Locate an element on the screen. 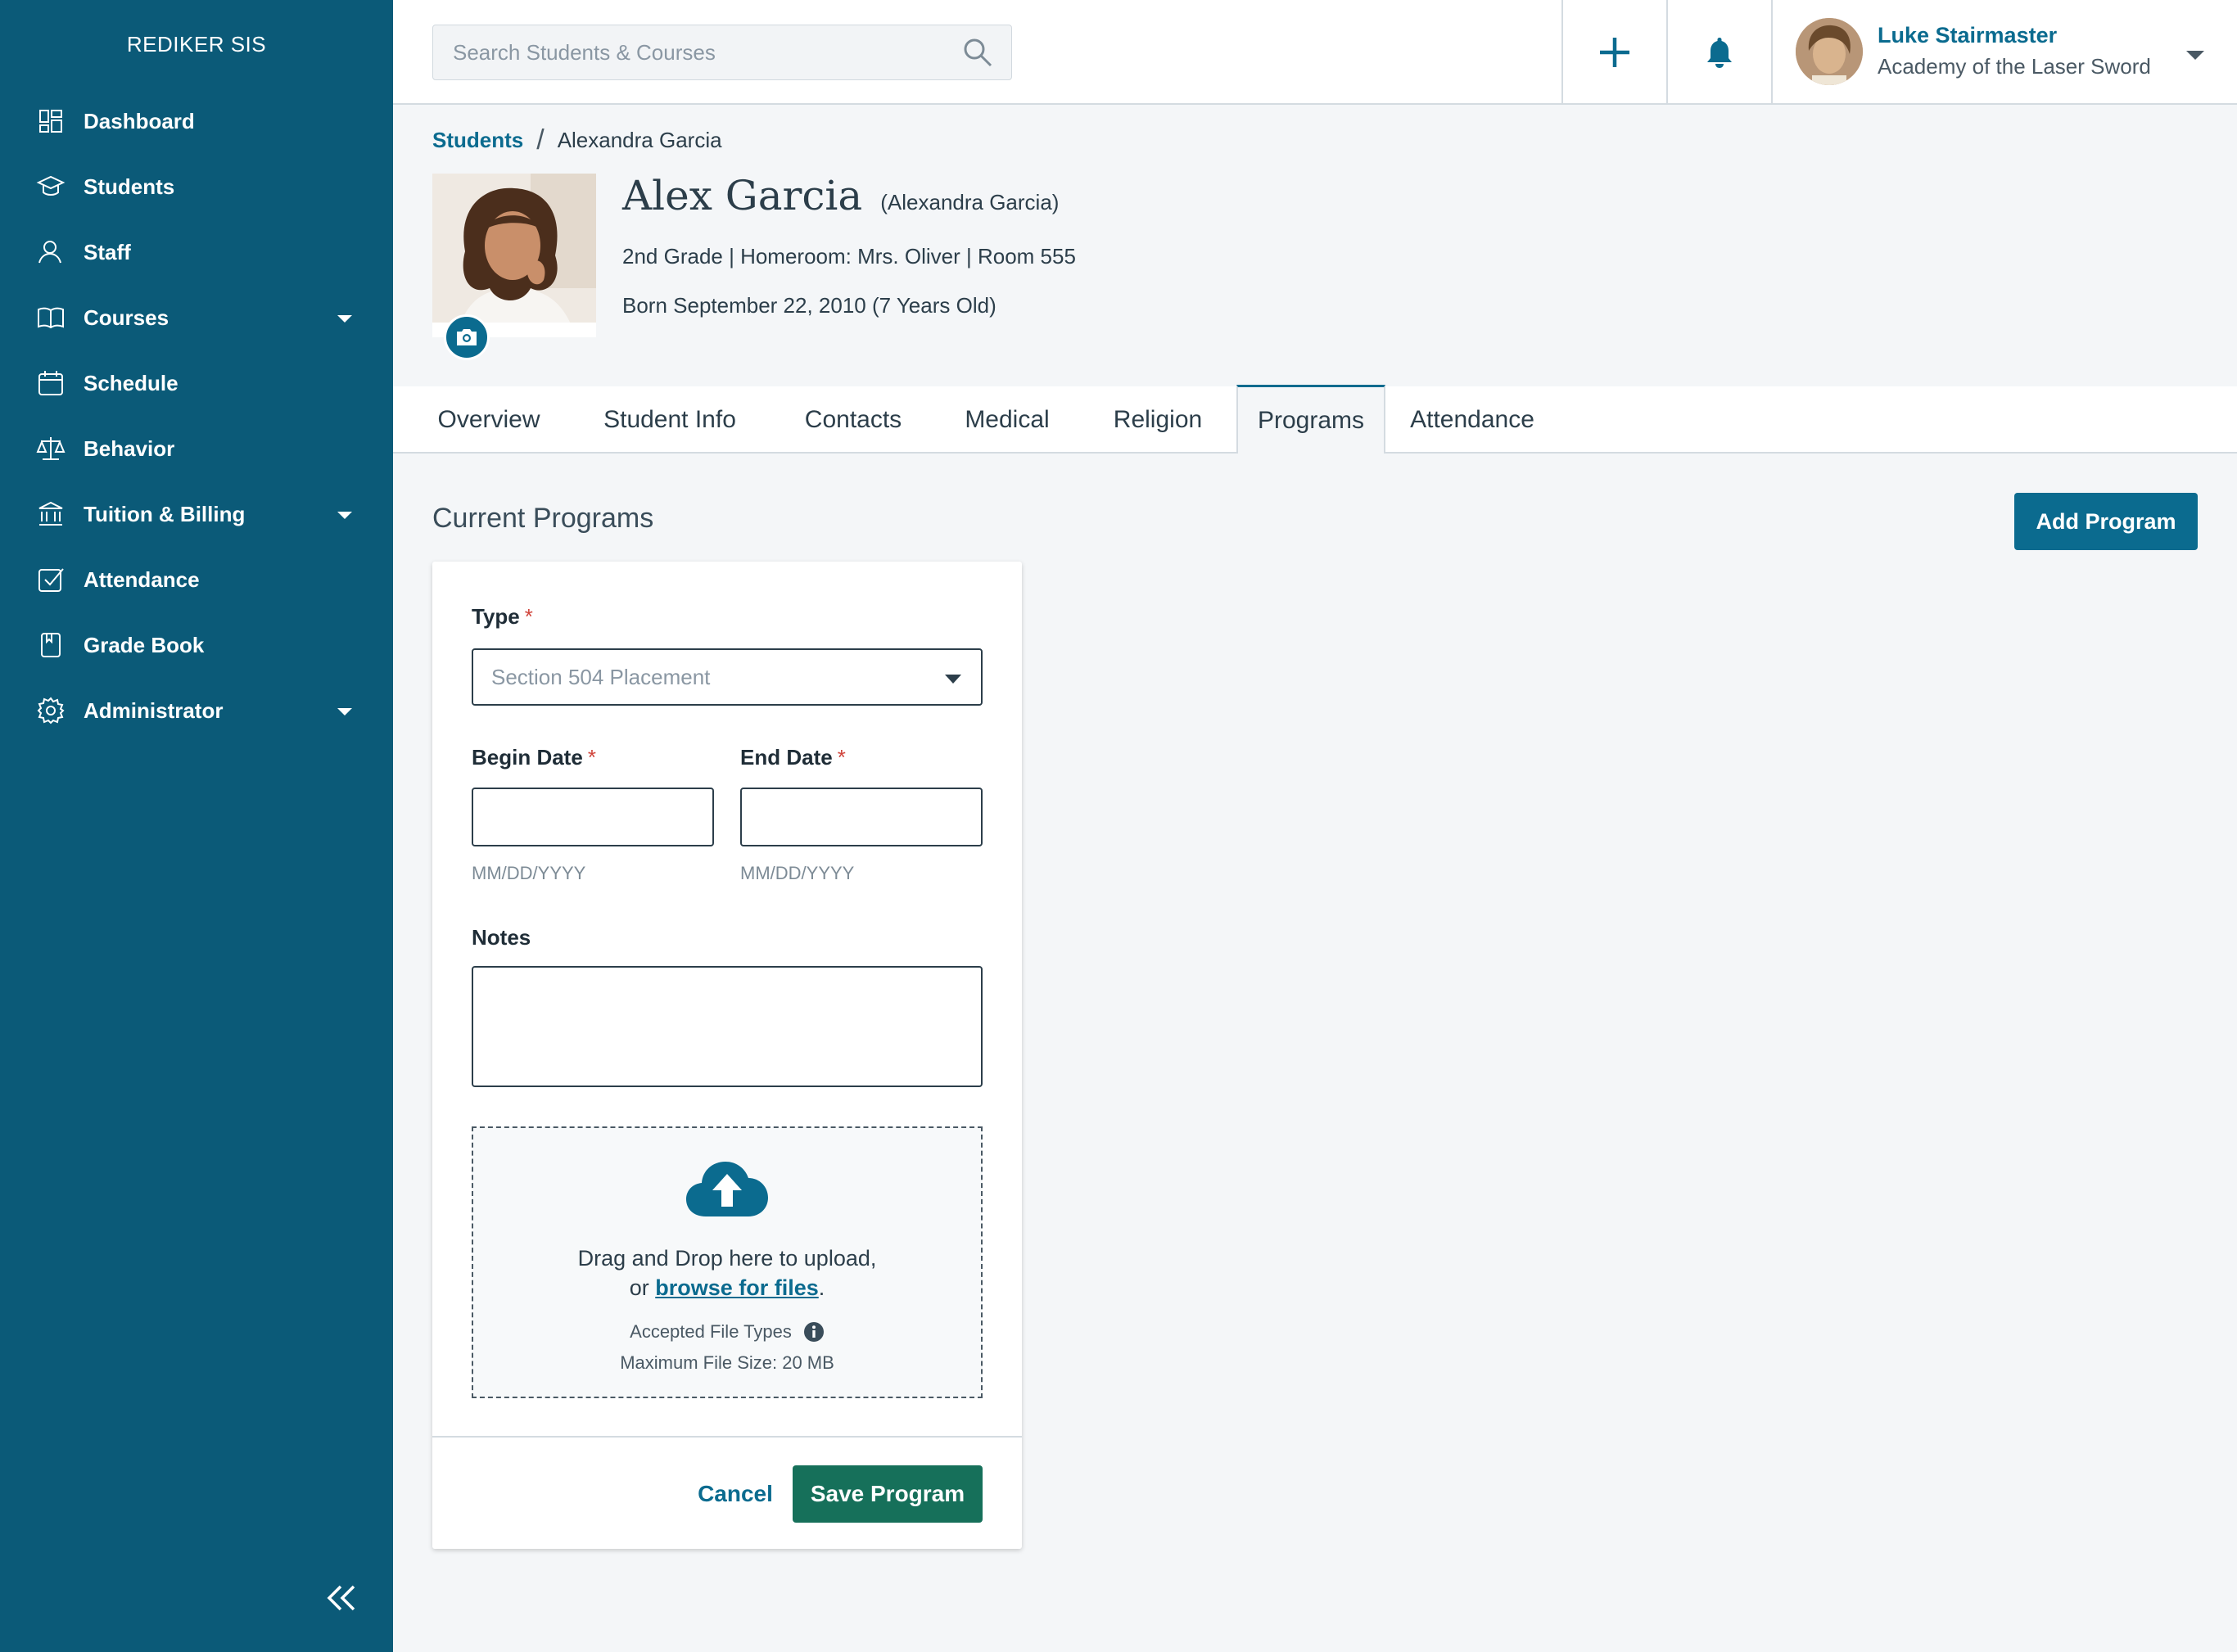 The width and height of the screenshot is (2237, 1652). save-program-button: Save Program is located at coordinates (888, 1494).